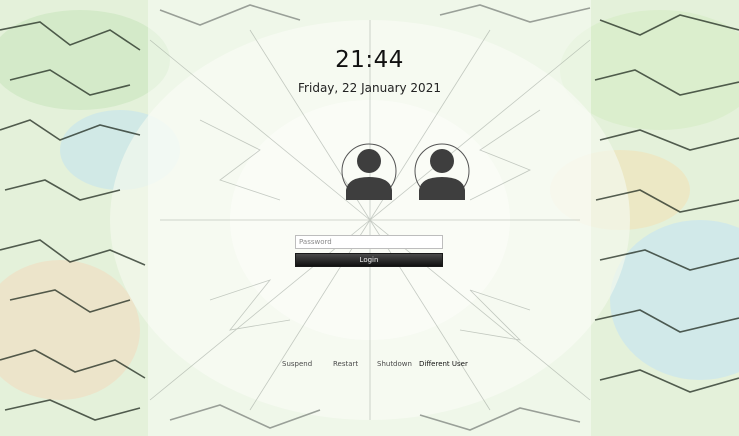 The width and height of the screenshot is (739, 436). I want to click on different-user-button: Different User, so click(443, 364).